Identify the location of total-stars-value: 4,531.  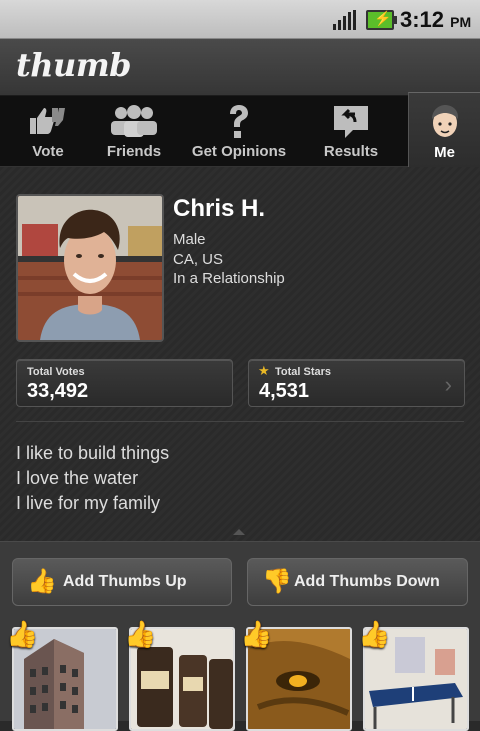
(284, 391).